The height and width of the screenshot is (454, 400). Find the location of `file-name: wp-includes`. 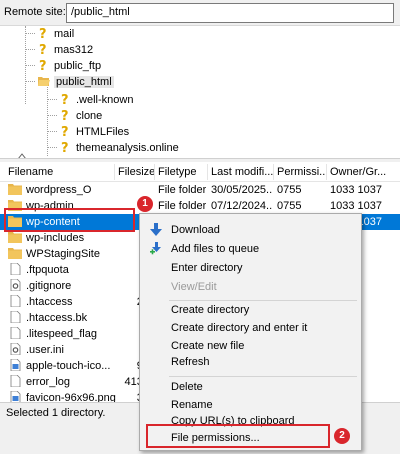

file-name: wp-includes is located at coordinates (55, 238).